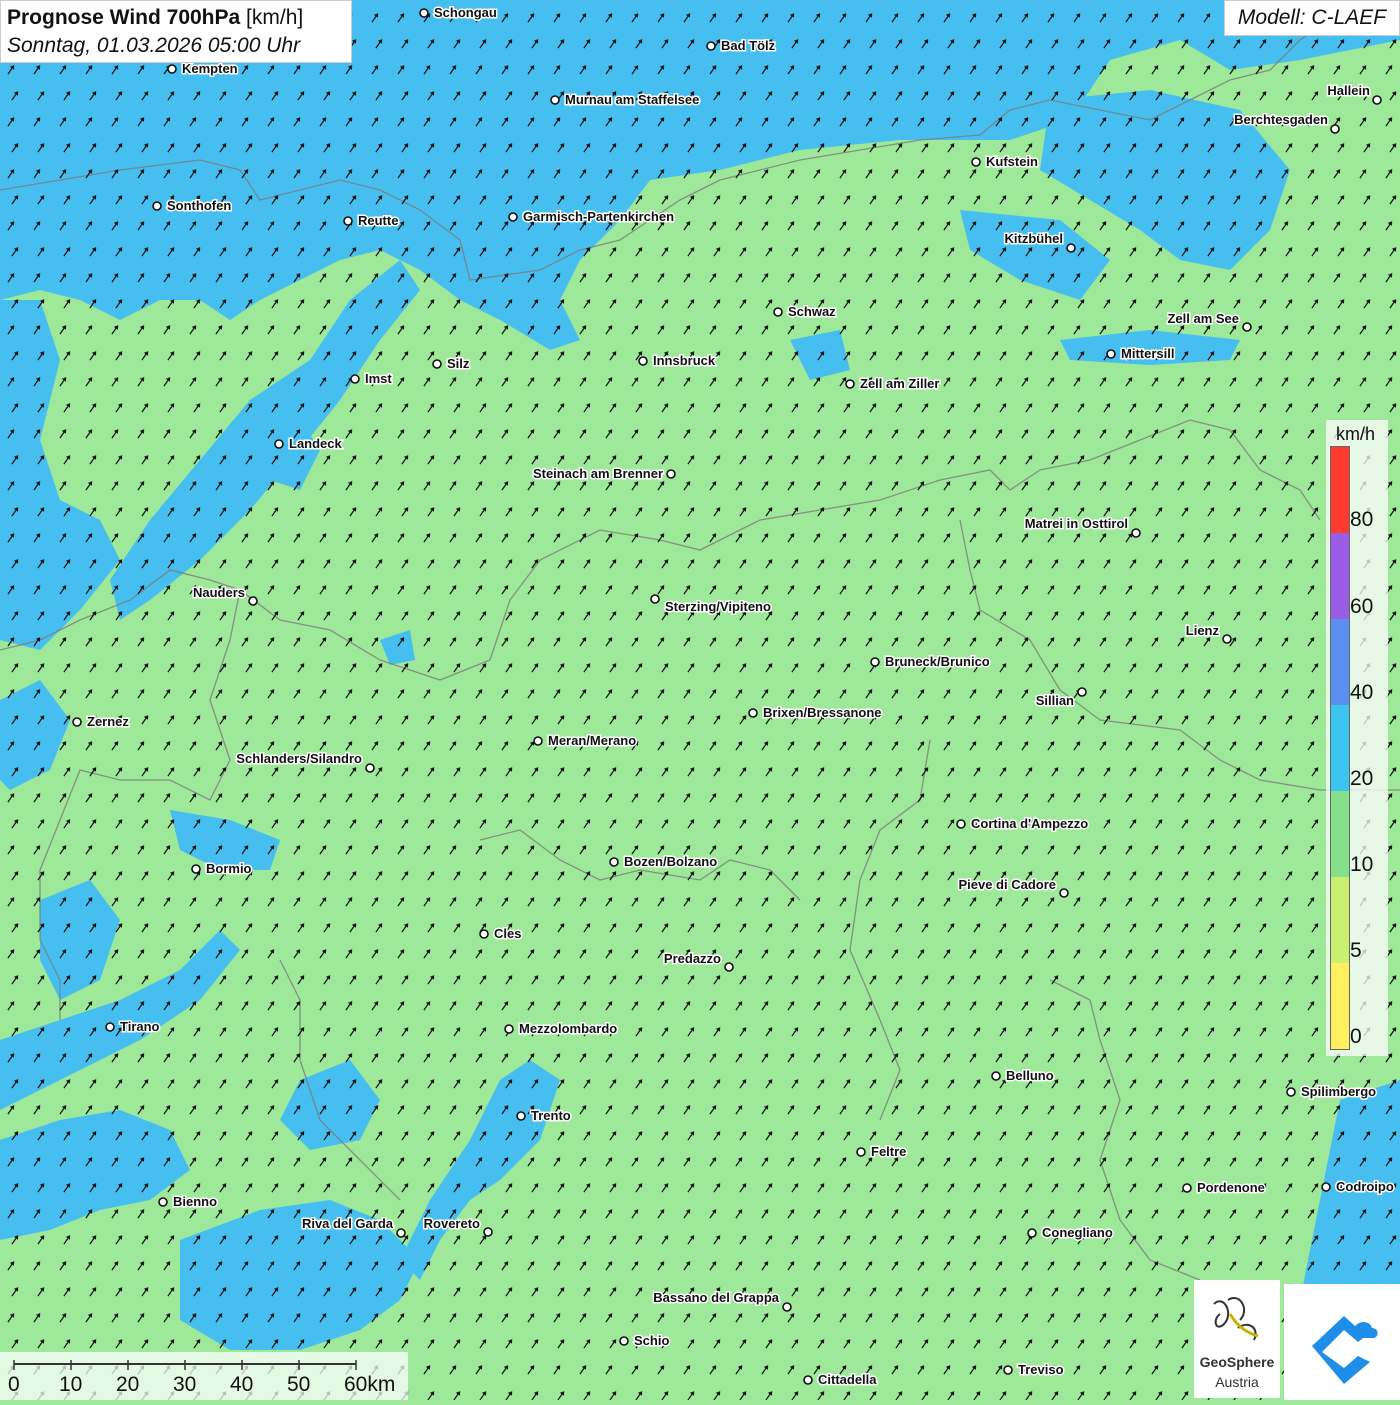 This screenshot has width=1400, height=1405. I want to click on city-marker: Meran/Merano, so click(585, 740).